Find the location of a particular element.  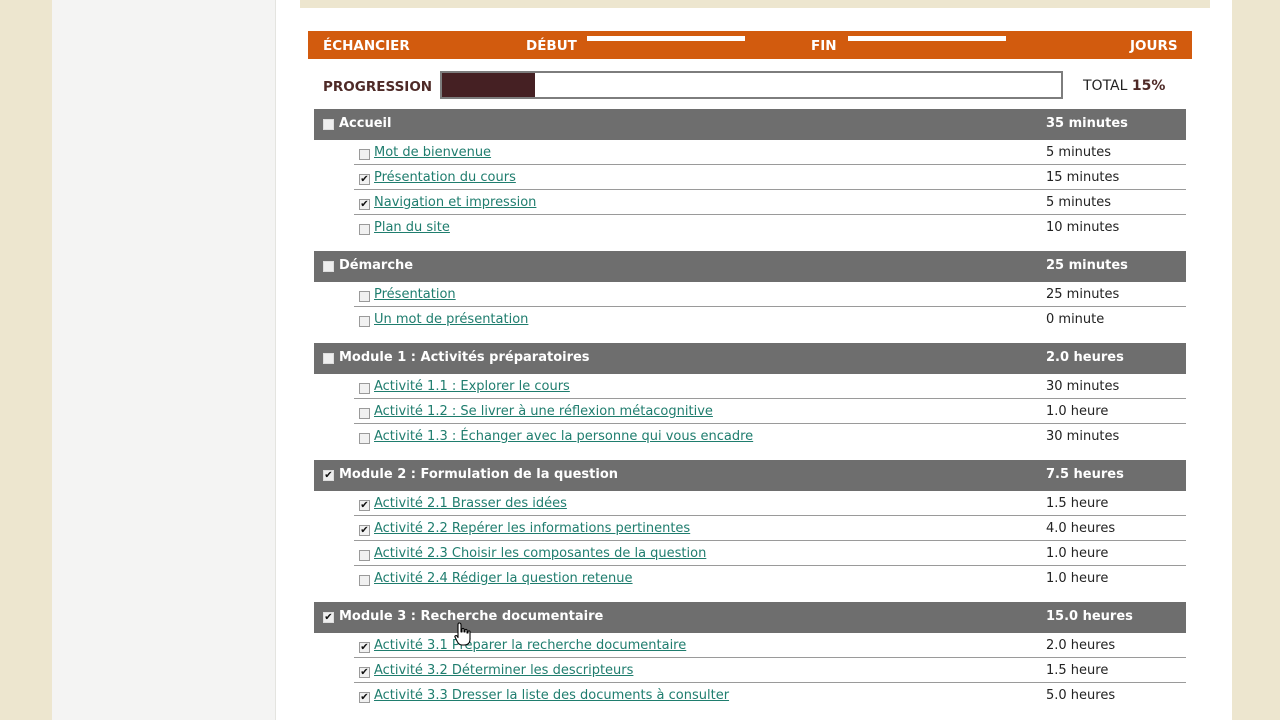

activity-duration: 4.0 heures is located at coordinates (1081, 528).